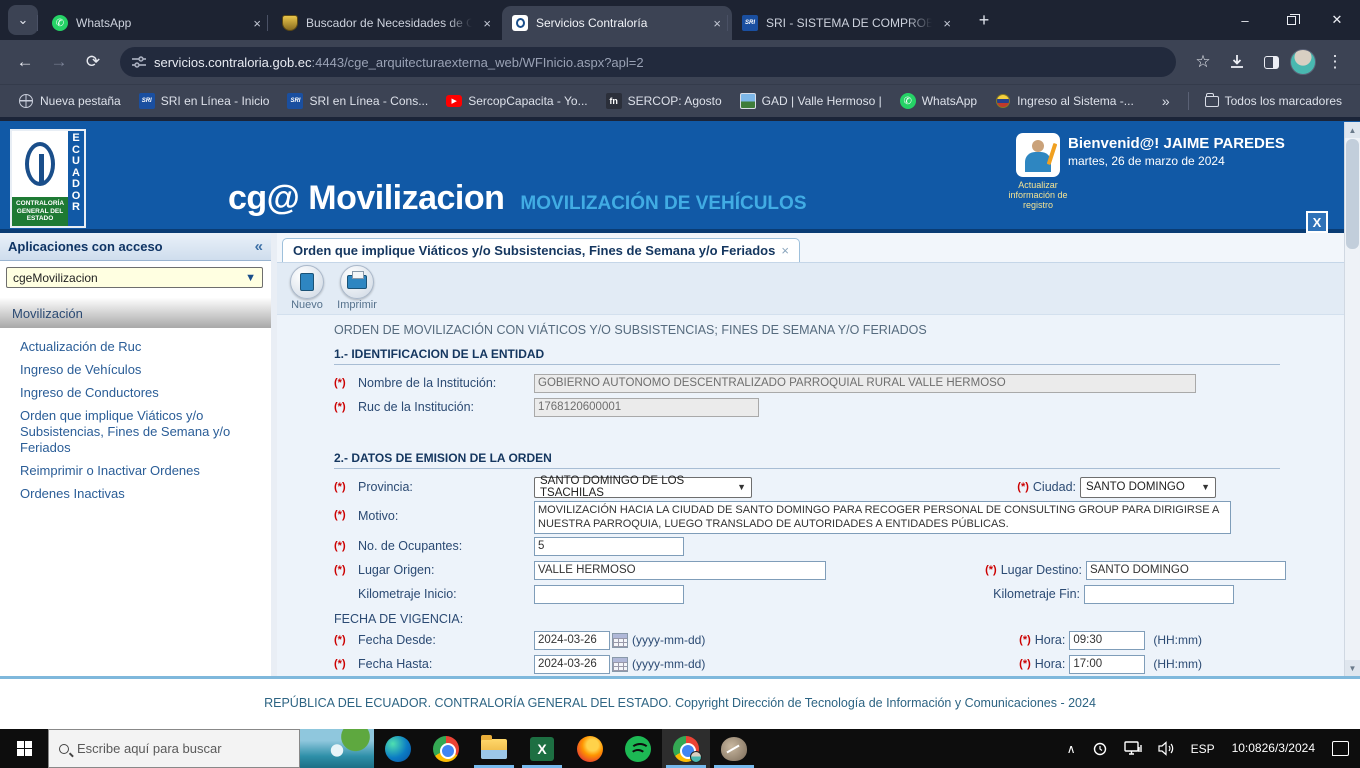 This screenshot has height=768, width=1360. What do you see at coordinates (844, 23) in the screenshot?
I see `tab-sri: SRI SRI - SISTEMA DE COMPROBAN ×` at bounding box center [844, 23].